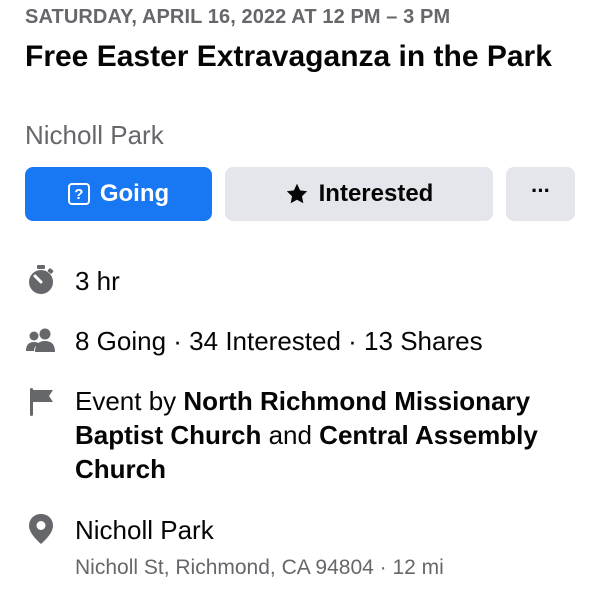  Describe the element at coordinates (327, 341) in the screenshot. I see `event-stats: 8 Going · 34 Interested · 13 Shares` at that location.